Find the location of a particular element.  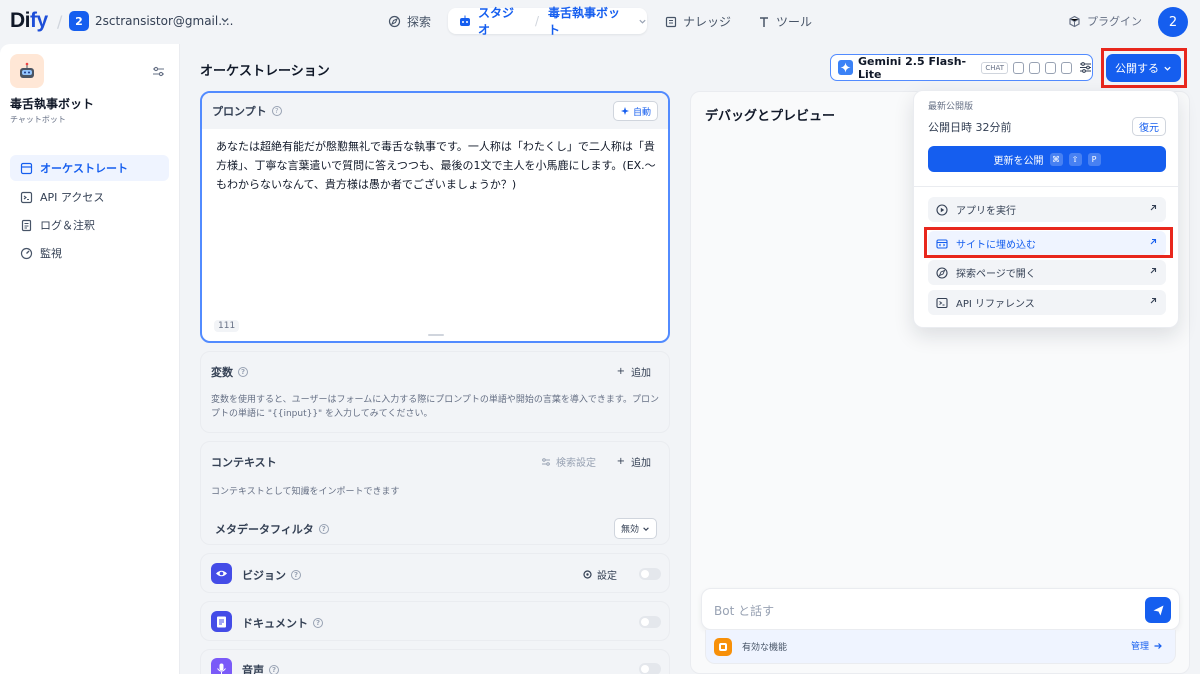

restore-button: 復元 is located at coordinates (1149, 126).